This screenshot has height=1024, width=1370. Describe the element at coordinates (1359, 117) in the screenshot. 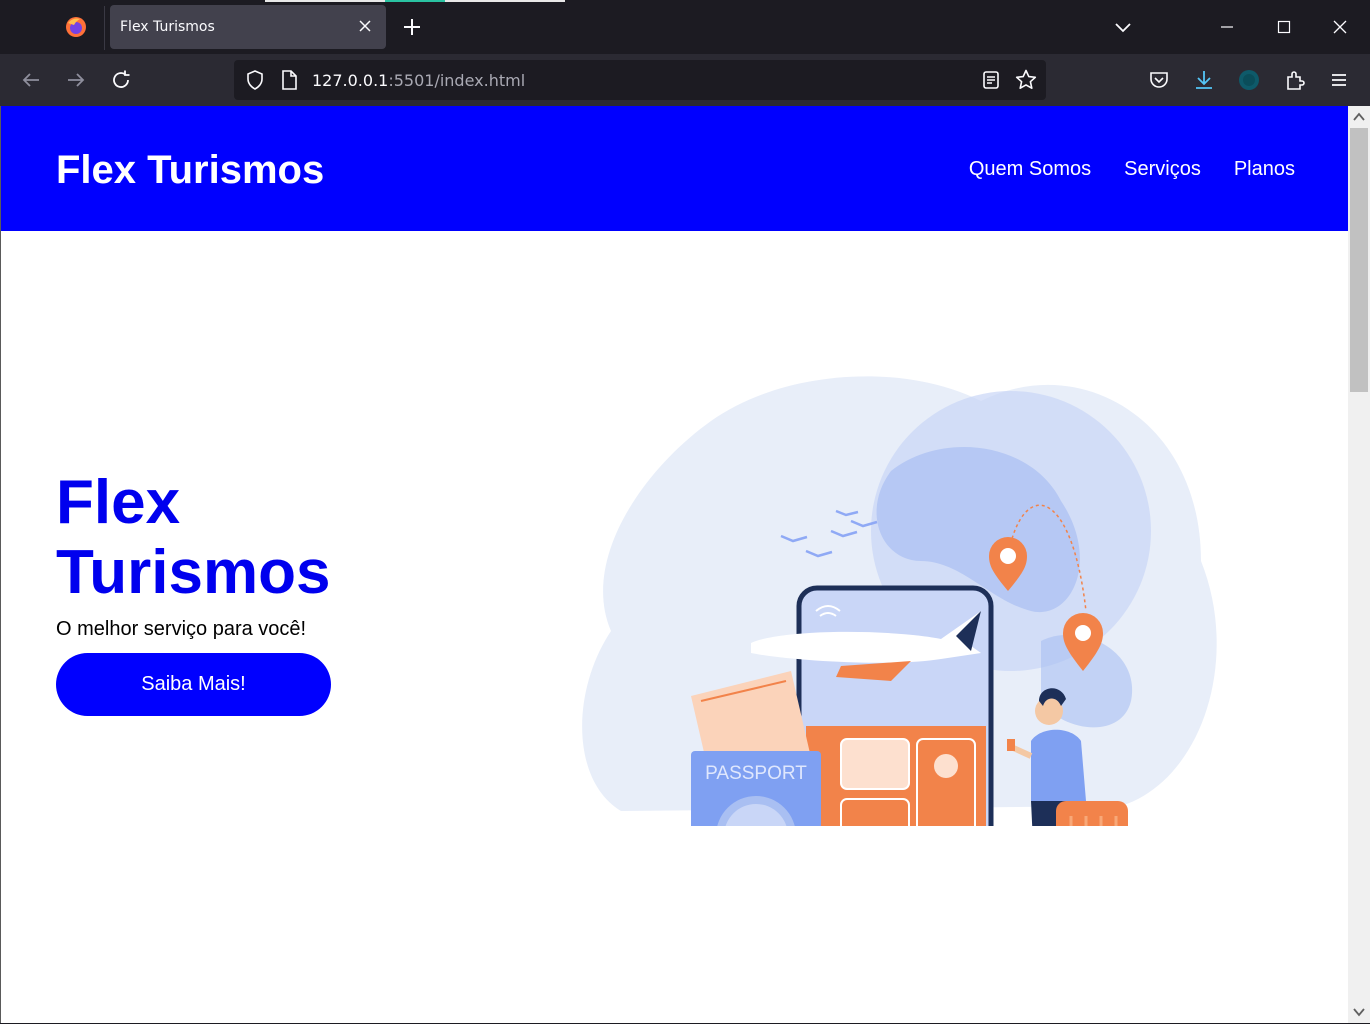

I see `scroll-up-arrow-icon` at that location.